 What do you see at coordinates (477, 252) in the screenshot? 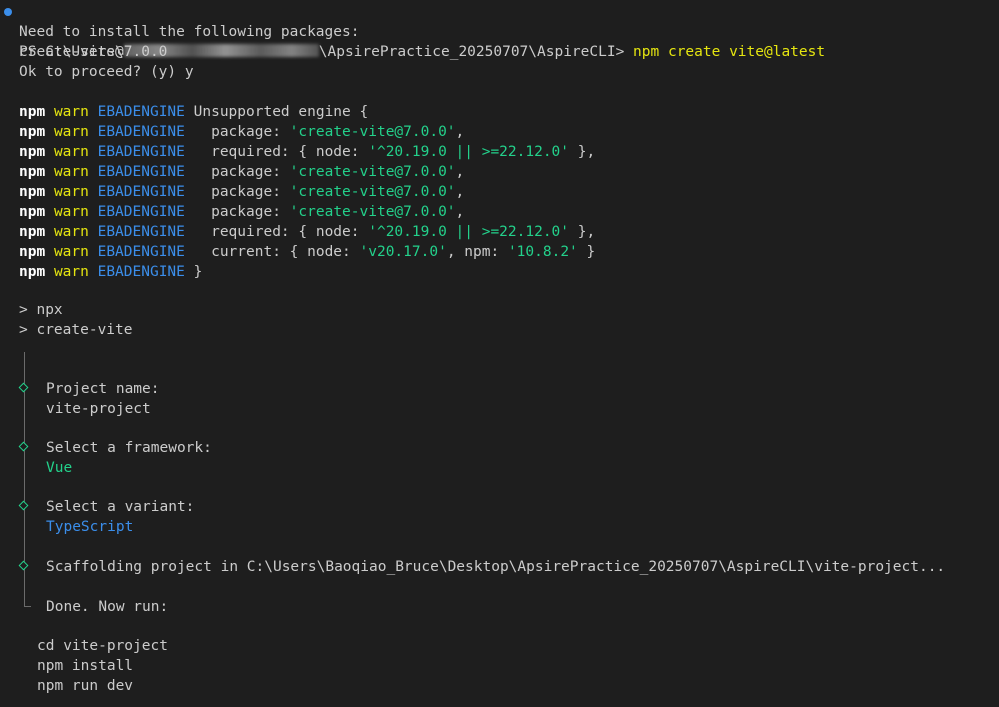
I see `warn-text: , npm:` at bounding box center [477, 252].